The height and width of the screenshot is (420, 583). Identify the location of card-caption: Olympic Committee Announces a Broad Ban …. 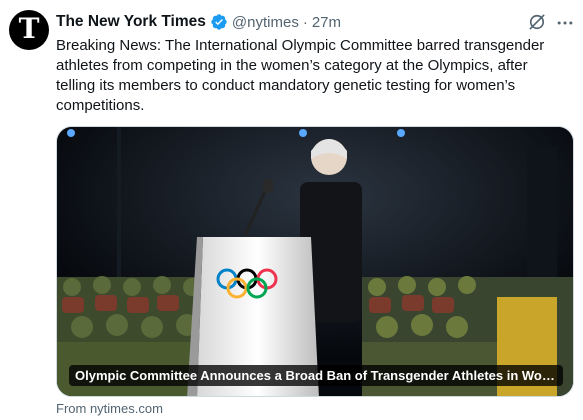
(316, 375).